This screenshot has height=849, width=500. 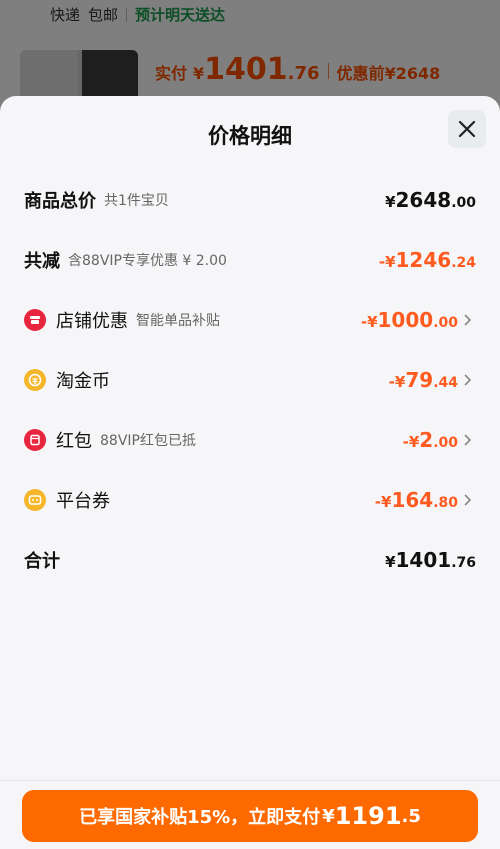 I want to click on coin-label: 淘金币, so click(x=83, y=381).